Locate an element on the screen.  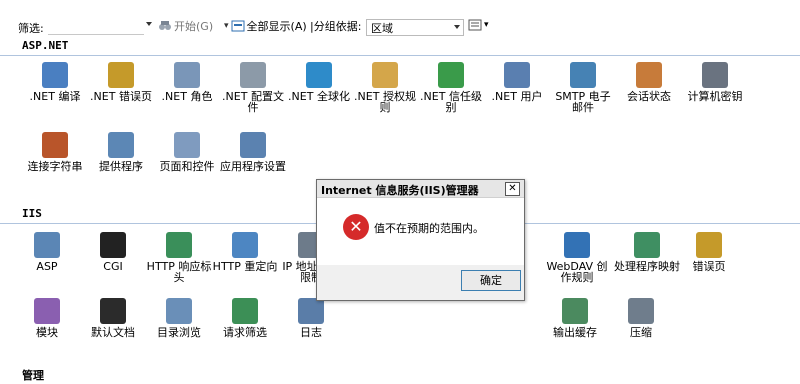
trust-icon is located at coordinates (451, 75).